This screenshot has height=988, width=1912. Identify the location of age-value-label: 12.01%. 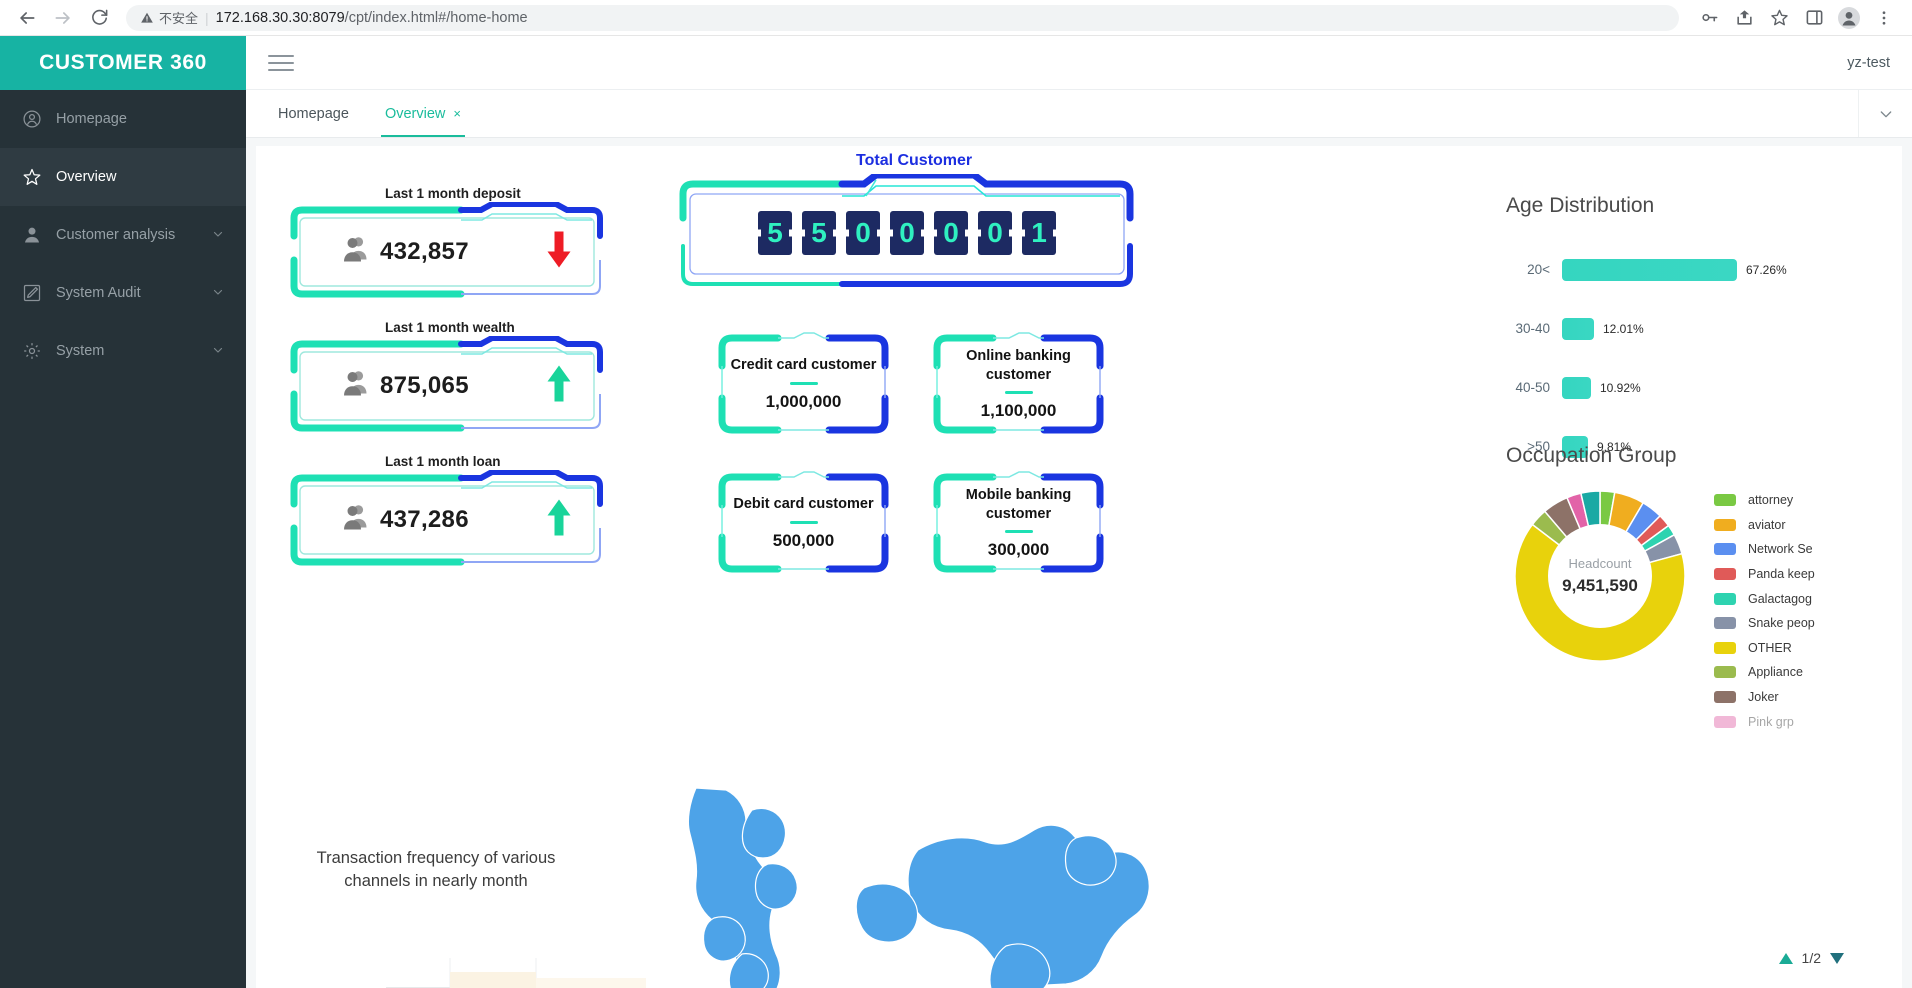
(1623, 328).